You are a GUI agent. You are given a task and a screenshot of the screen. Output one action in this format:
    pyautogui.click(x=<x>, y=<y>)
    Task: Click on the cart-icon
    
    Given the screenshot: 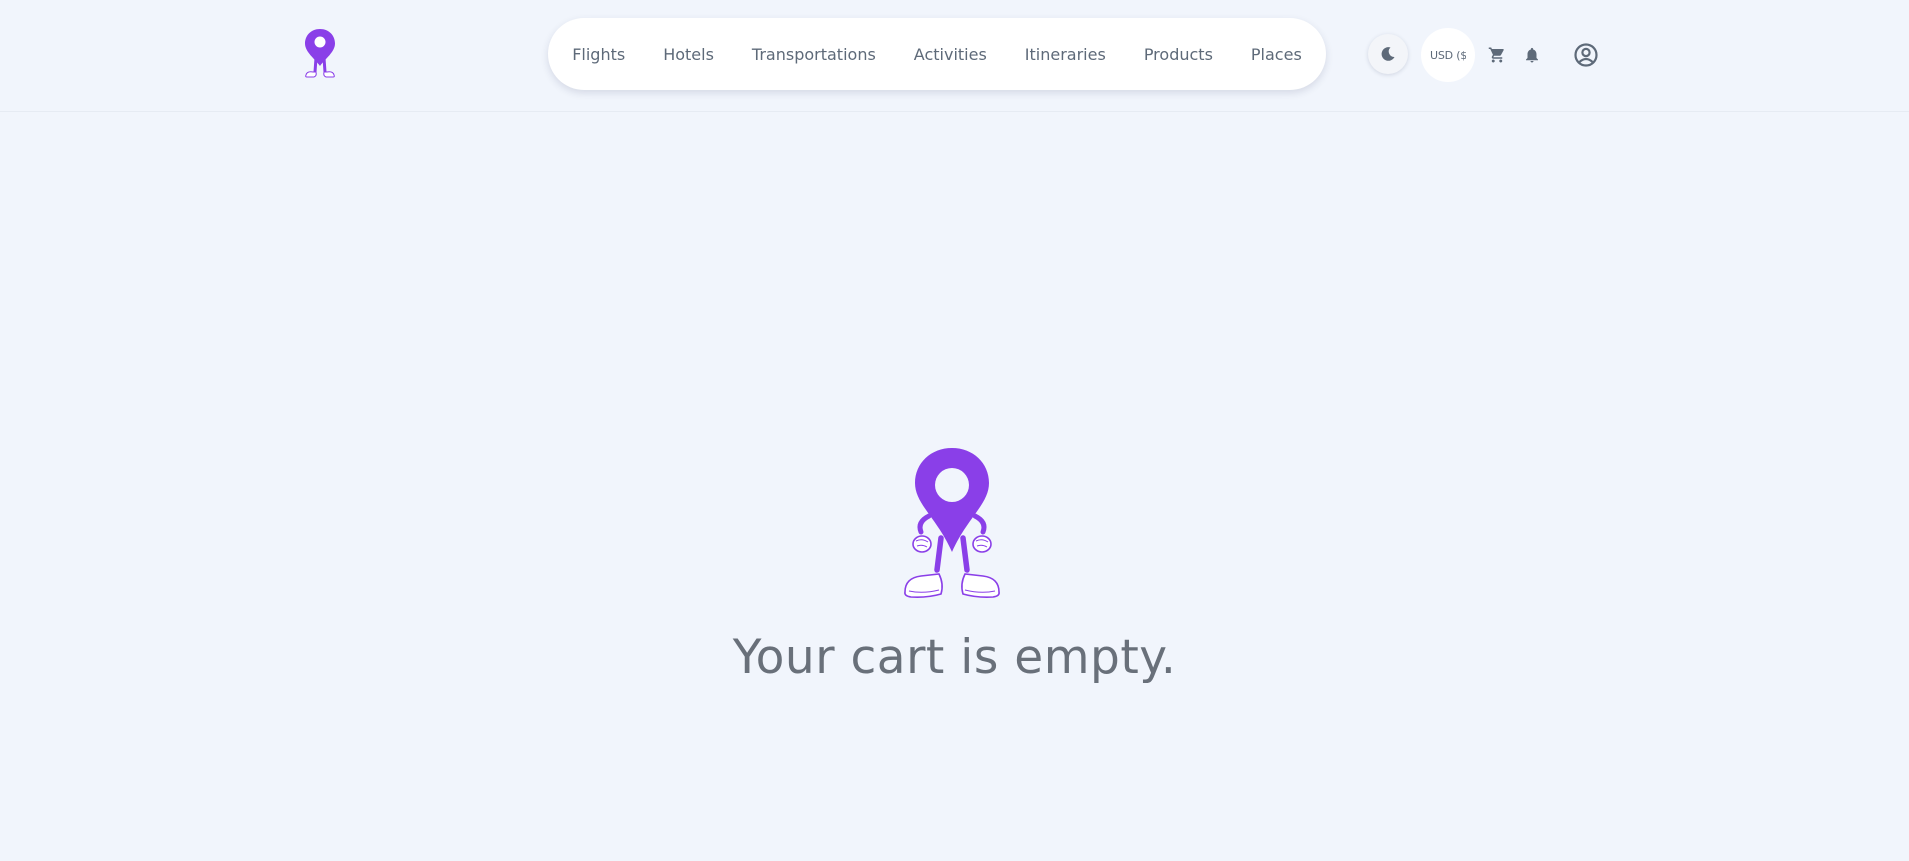 What is the action you would take?
    pyautogui.click(x=1496, y=55)
    